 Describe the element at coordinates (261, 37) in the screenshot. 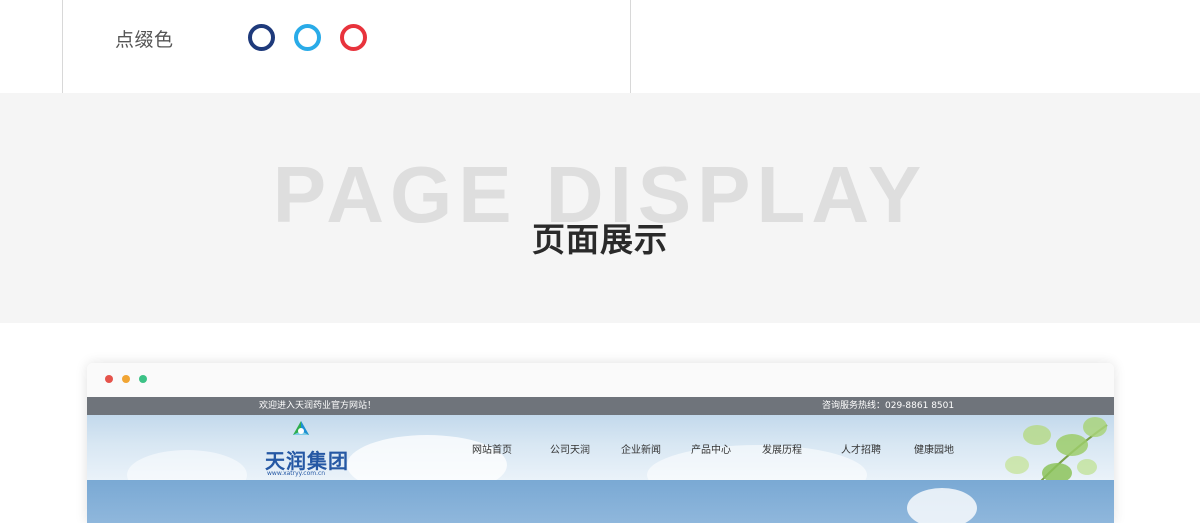

I see `accent-swatch-dark-blue` at that location.